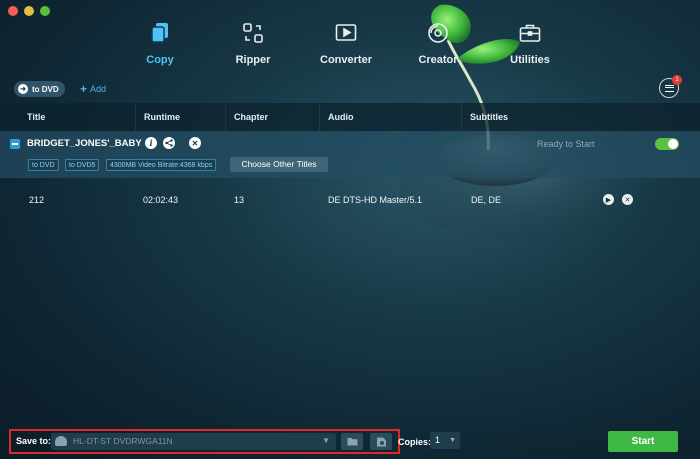 The width and height of the screenshot is (700, 459). I want to click on task-list-button: 1, so click(670, 86).